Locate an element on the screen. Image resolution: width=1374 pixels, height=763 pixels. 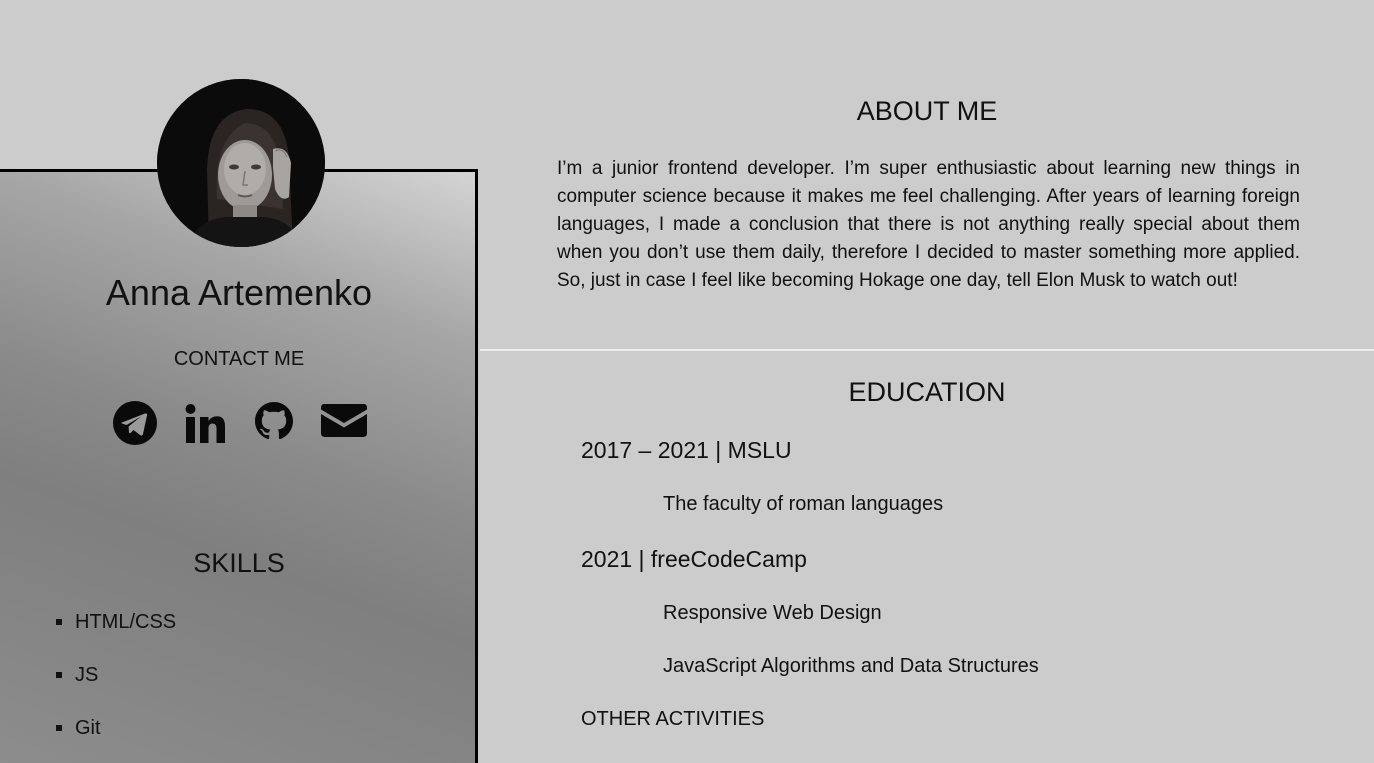
linkedin-link is located at coordinates (209, 425).